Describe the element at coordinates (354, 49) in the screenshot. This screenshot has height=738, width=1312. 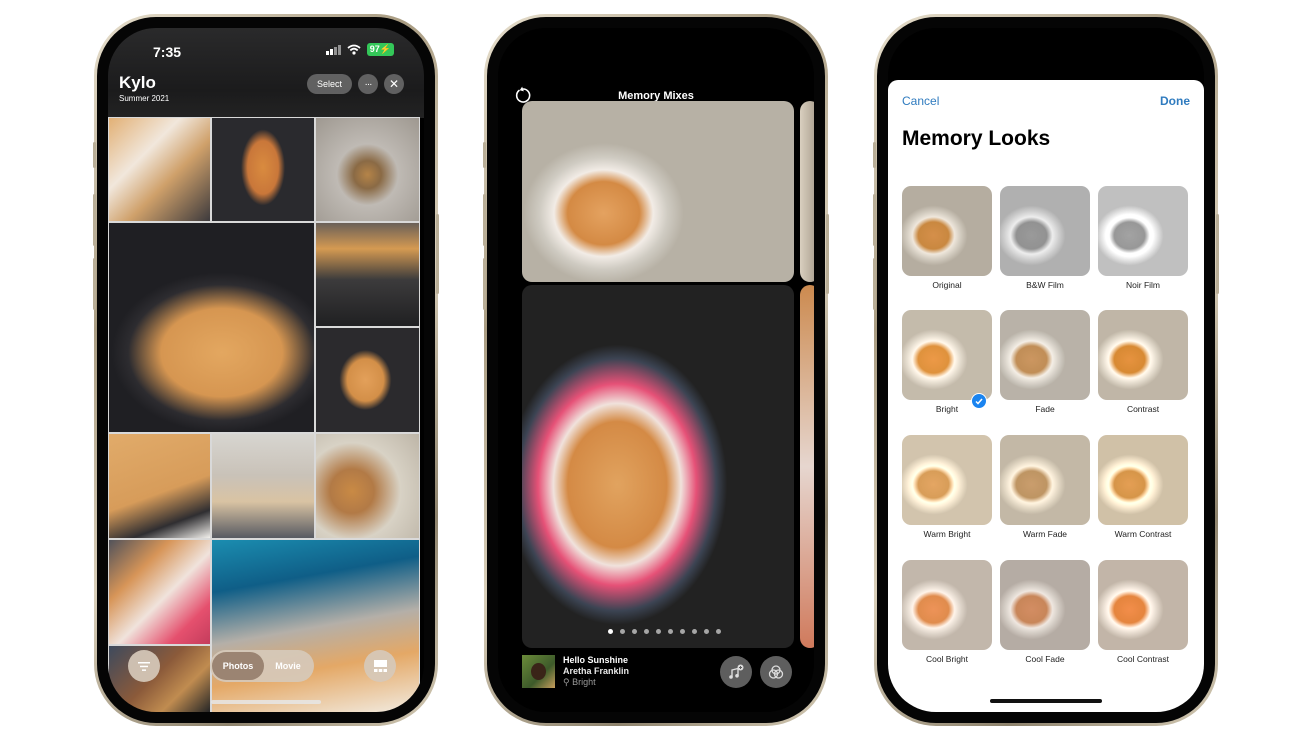
I see `wifi-icon` at that location.